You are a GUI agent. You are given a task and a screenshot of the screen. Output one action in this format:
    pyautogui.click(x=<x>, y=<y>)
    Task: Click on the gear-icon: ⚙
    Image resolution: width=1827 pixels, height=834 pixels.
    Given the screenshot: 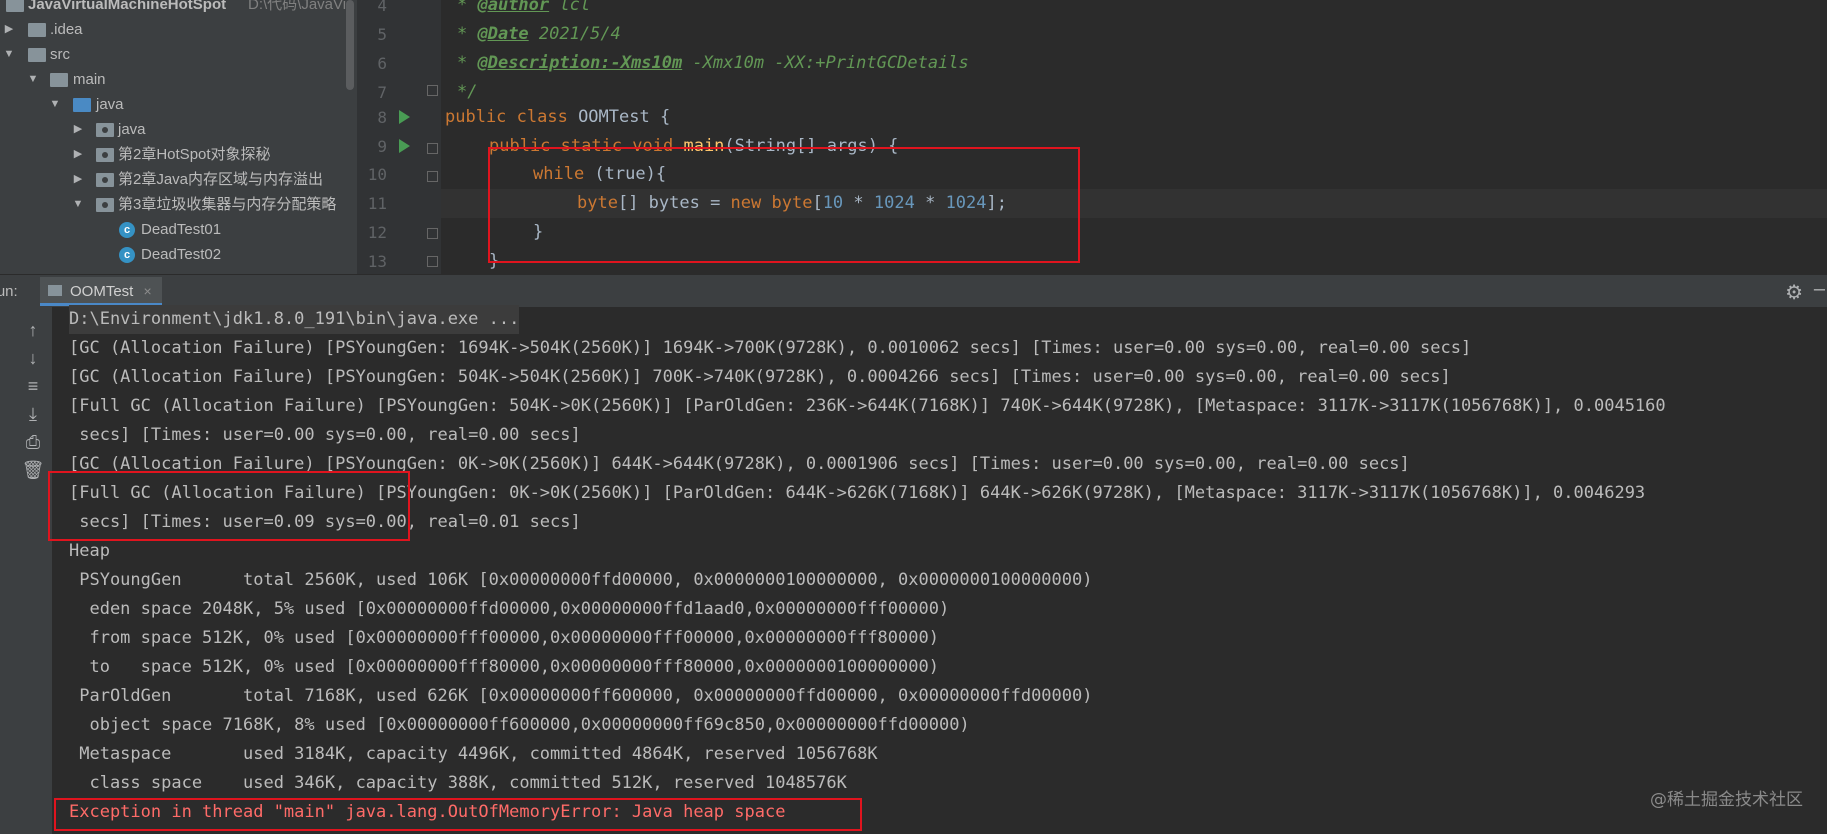 What is the action you would take?
    pyautogui.click(x=1794, y=292)
    